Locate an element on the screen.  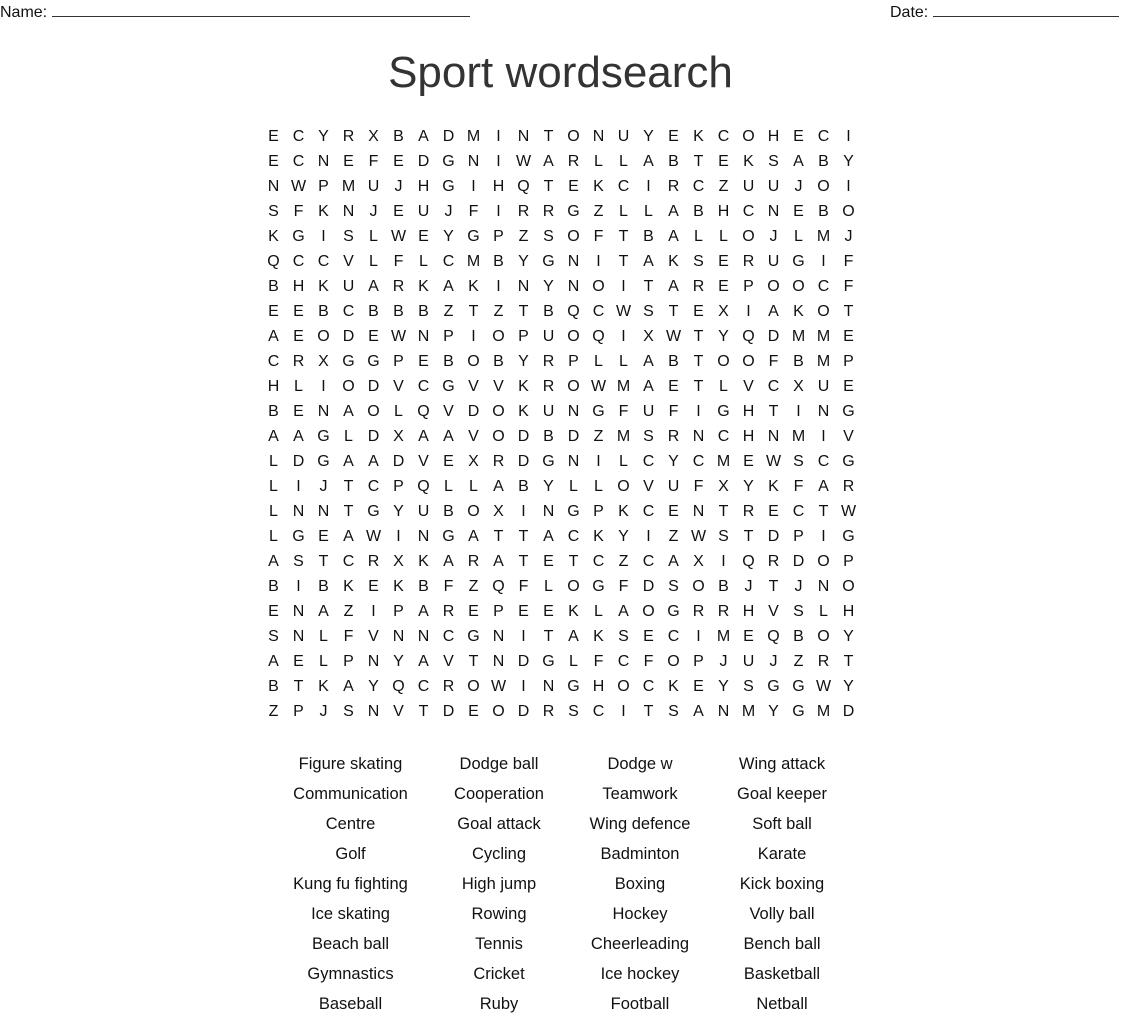
word-list-item: Cricket is located at coordinates (499, 974).